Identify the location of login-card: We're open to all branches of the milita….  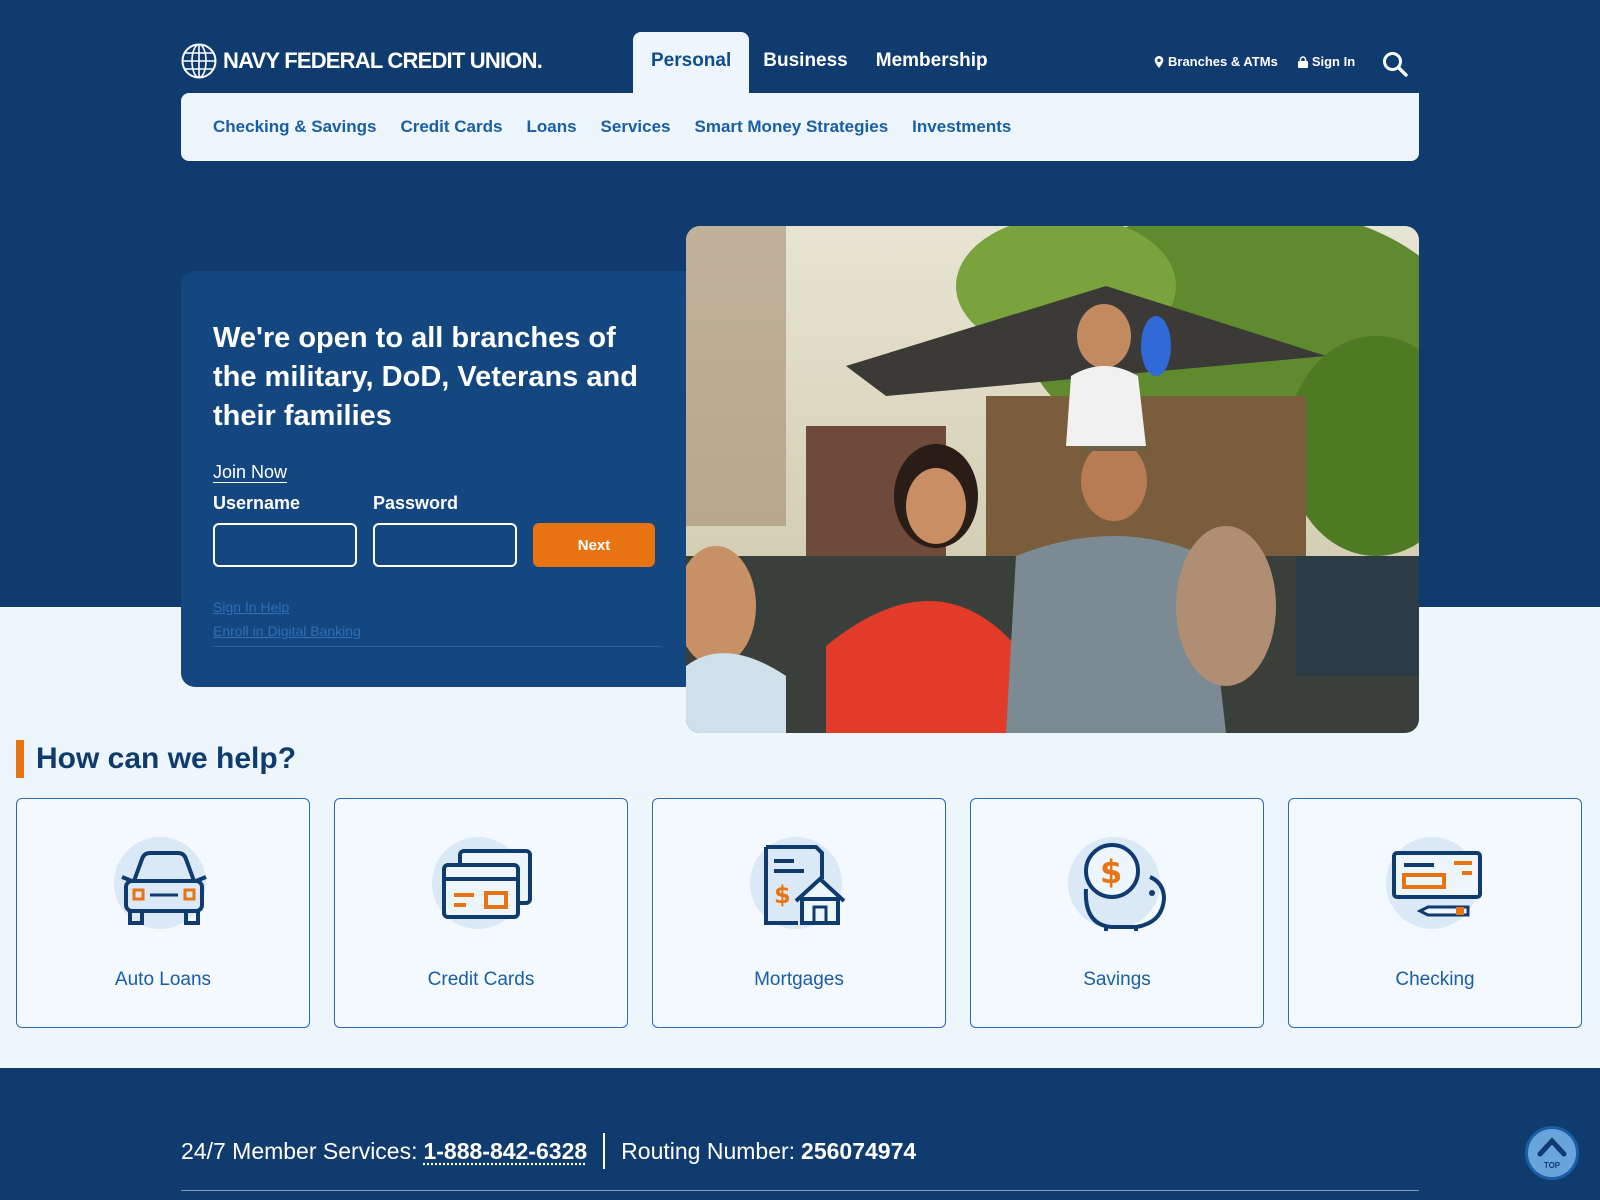
(441, 479).